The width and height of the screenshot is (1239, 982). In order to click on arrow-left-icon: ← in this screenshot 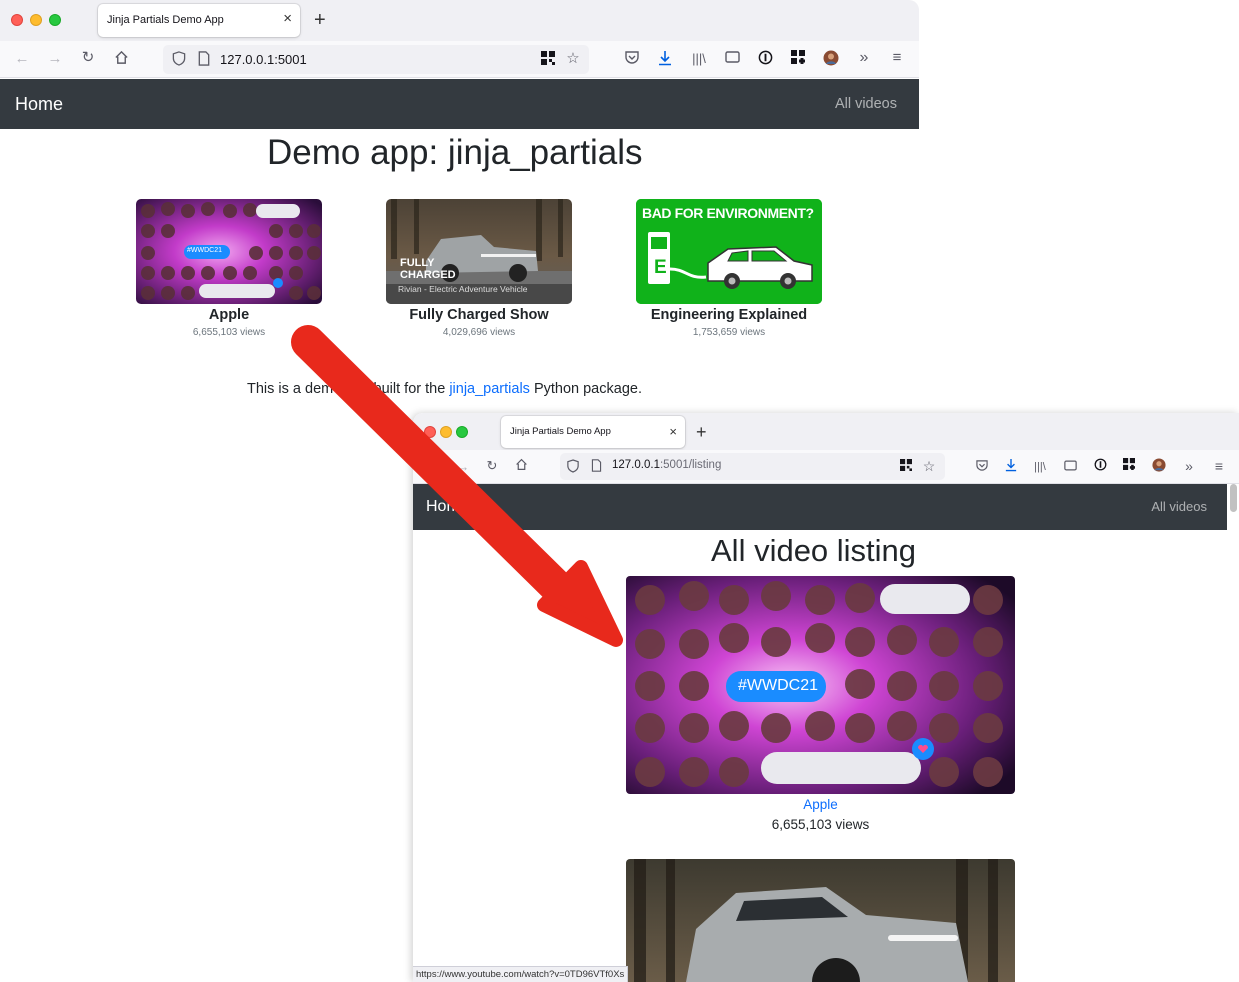, I will do `click(22, 59)`.